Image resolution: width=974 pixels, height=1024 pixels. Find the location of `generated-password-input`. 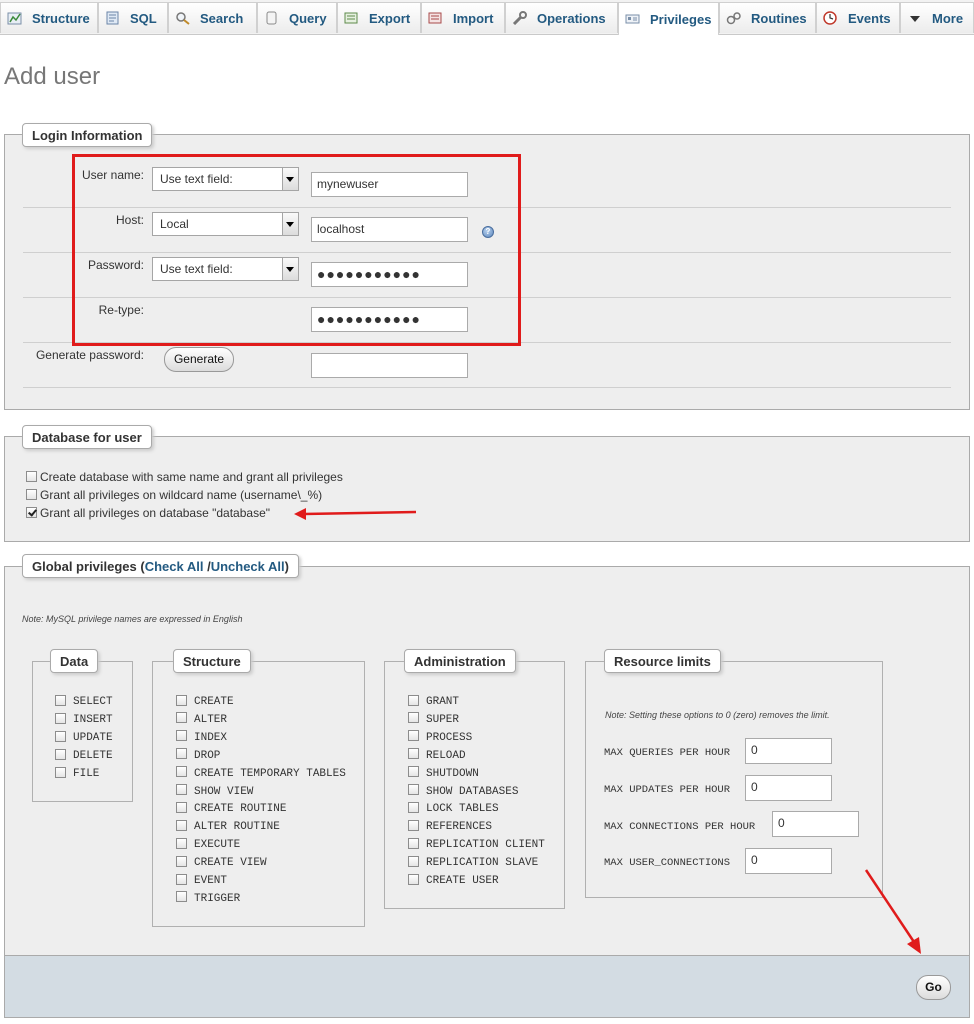

generated-password-input is located at coordinates (389, 365).